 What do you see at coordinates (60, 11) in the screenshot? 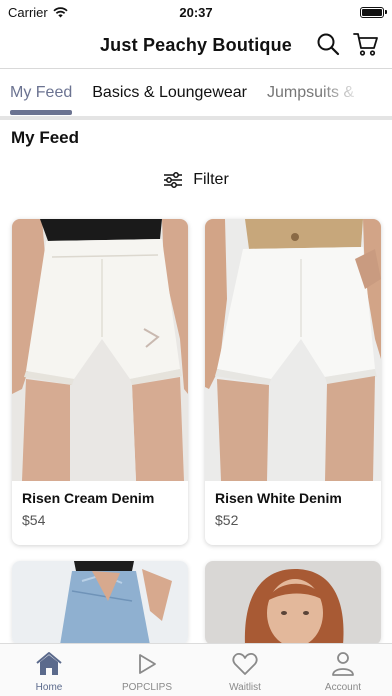
I see `wifi-icon` at bounding box center [60, 11].